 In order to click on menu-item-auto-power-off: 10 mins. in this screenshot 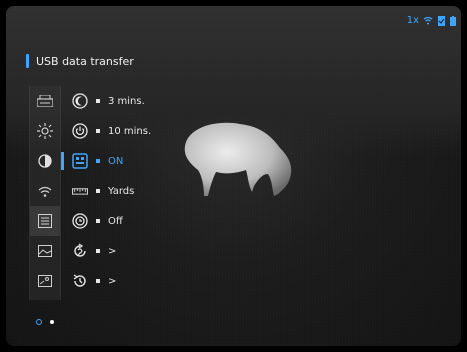, I will do `click(111, 131)`.